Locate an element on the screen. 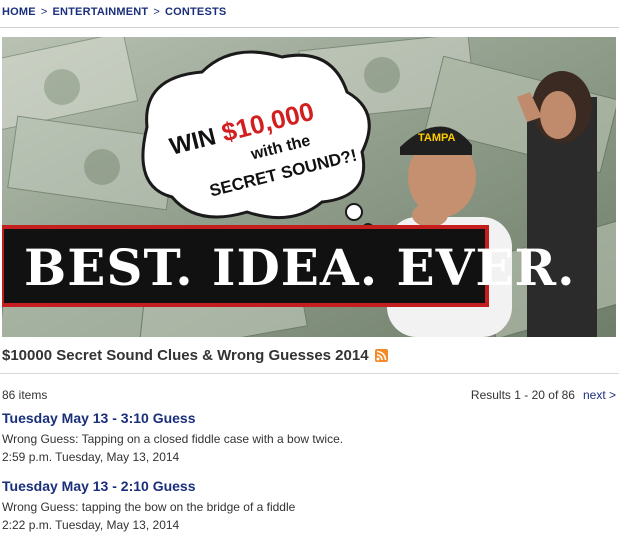  pagination: Results 1 - 20 of 86 next > is located at coordinates (543, 395).